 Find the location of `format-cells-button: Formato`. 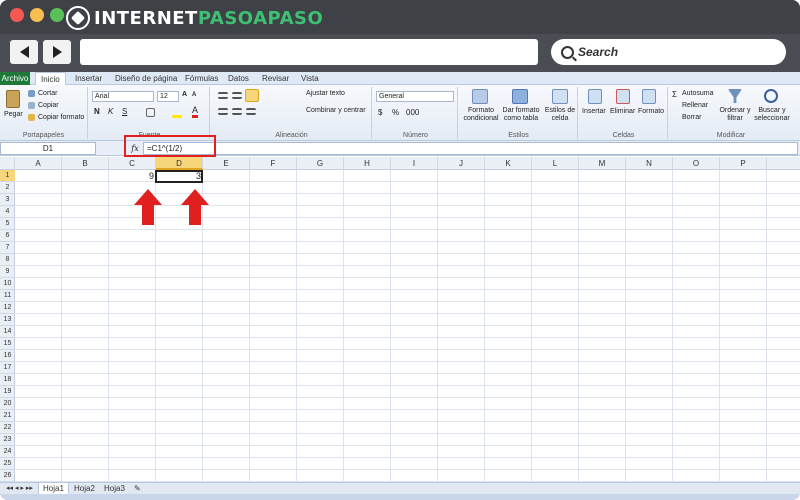

format-cells-button: Formato is located at coordinates (651, 111).